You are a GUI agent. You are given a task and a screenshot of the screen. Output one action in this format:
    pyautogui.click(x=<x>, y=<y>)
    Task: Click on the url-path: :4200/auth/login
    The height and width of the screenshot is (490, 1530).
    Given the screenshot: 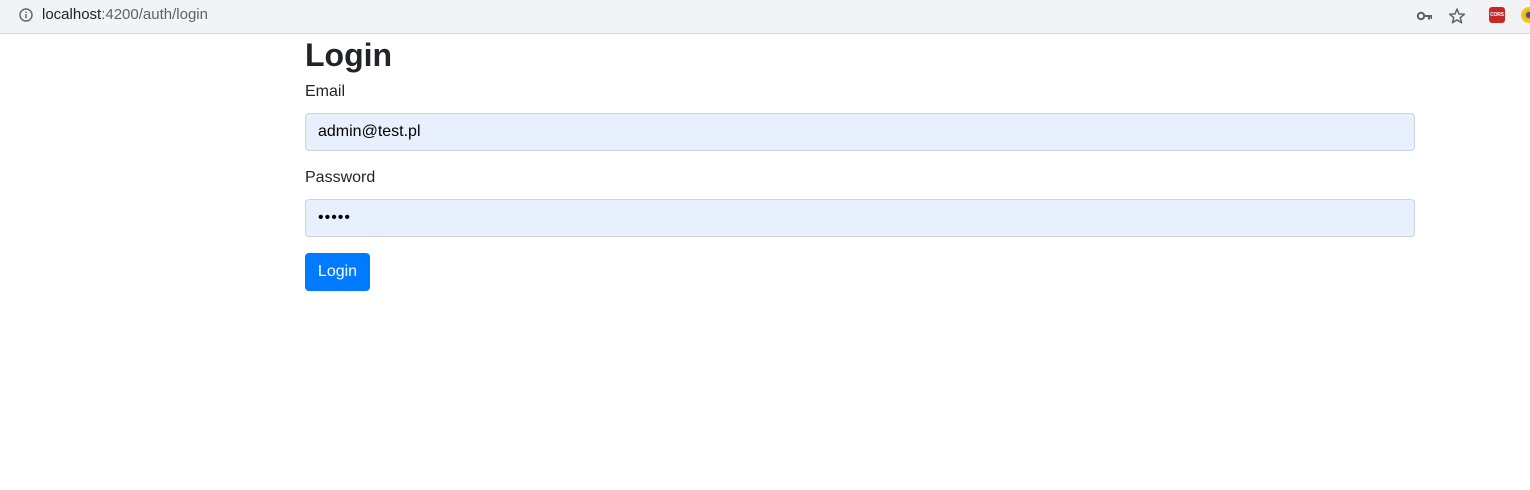 What is the action you would take?
    pyautogui.click(x=154, y=14)
    